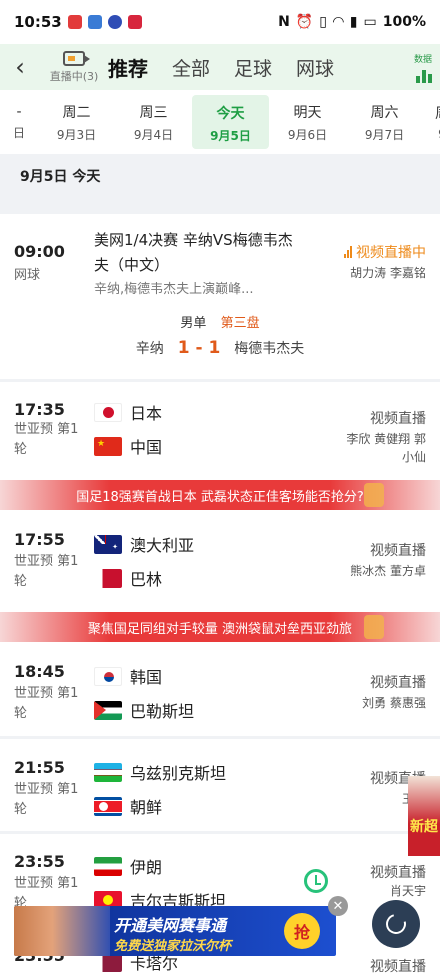  What do you see at coordinates (128, 412) in the screenshot?
I see `team-home: 日本` at bounding box center [128, 412].